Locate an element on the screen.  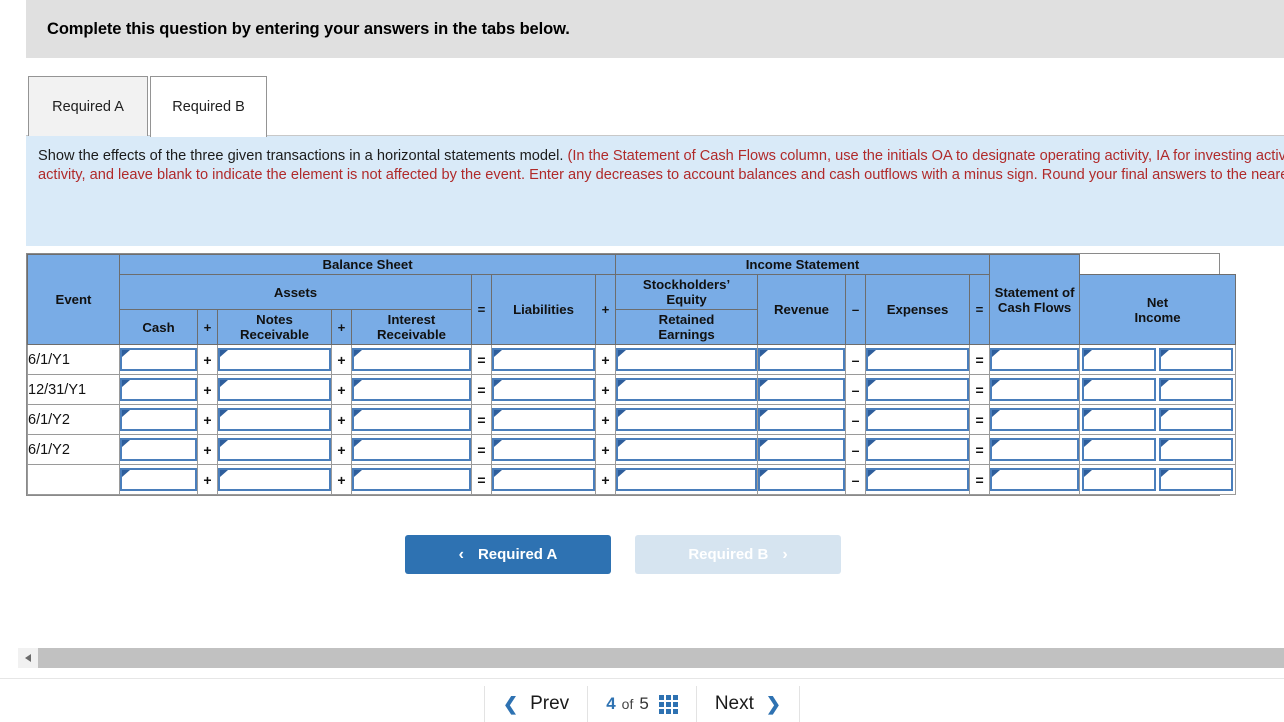
pager-prev-cell: ❮ Prev is located at coordinates (535, 704).